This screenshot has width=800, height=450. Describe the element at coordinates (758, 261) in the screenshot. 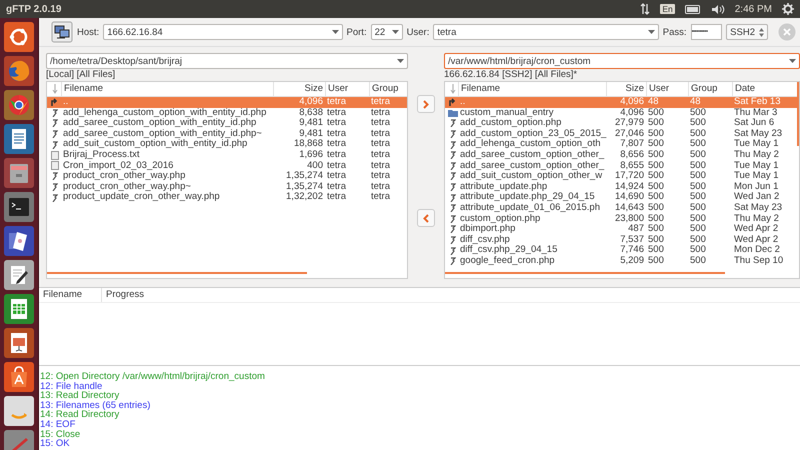

I see `table-cell-text: Thu Sep 10` at that location.